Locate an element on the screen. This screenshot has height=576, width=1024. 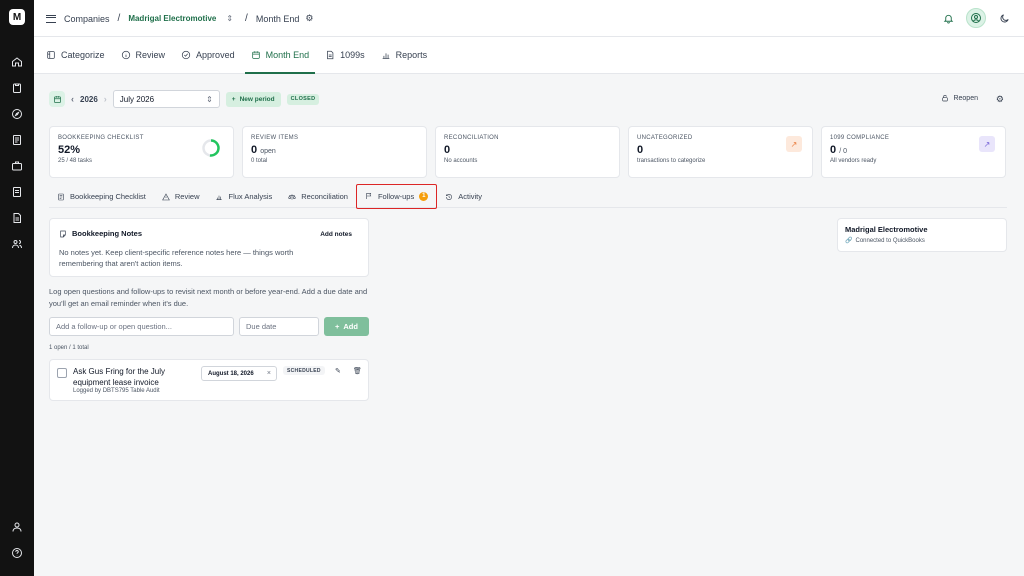
note-icon is located at coordinates (63, 233).